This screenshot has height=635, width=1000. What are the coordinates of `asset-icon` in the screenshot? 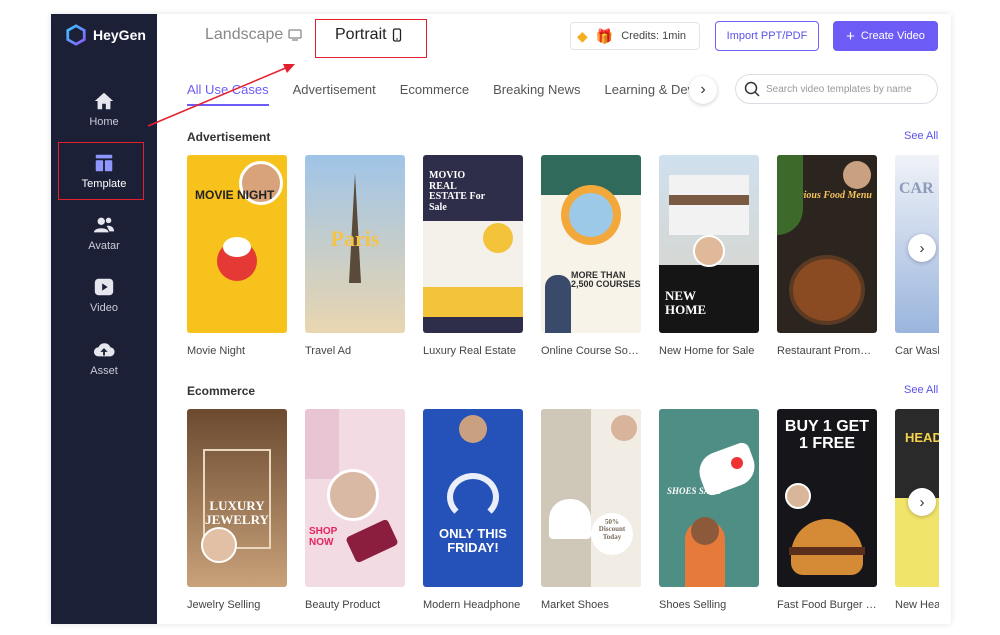 It's located at (104, 350).